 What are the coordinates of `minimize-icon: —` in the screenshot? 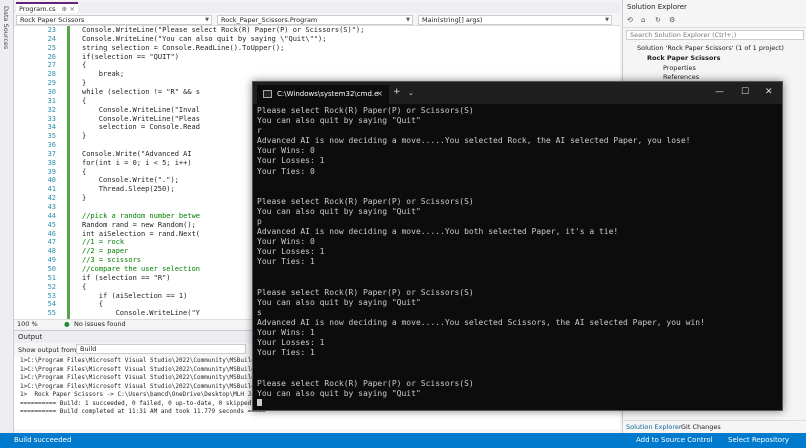 It's located at (719, 92).